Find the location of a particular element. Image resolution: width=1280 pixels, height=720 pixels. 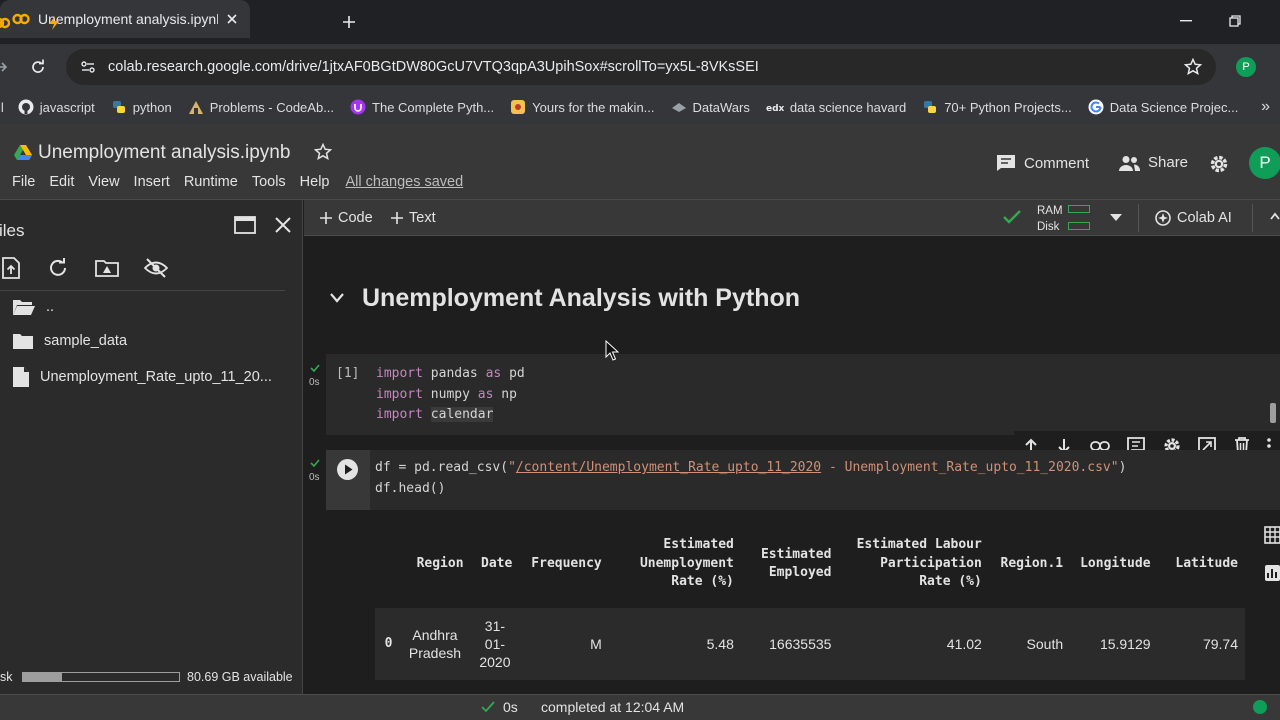

menu-help: Help is located at coordinates (315, 182).